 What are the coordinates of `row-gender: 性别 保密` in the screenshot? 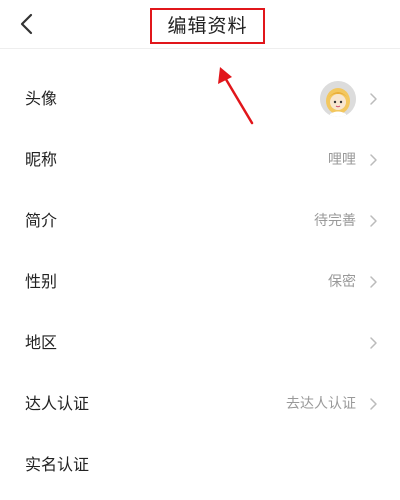 It's located at (200, 281).